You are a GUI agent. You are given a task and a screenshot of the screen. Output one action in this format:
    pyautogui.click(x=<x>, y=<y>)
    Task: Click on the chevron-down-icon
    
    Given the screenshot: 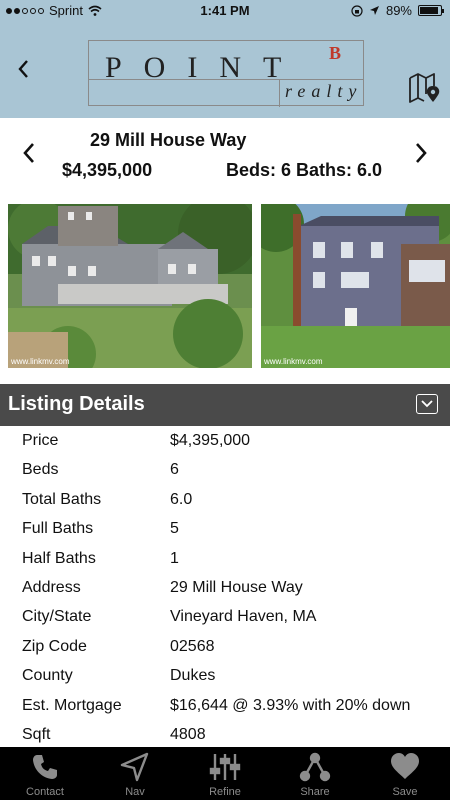 What is the action you would take?
    pyautogui.click(x=427, y=404)
    